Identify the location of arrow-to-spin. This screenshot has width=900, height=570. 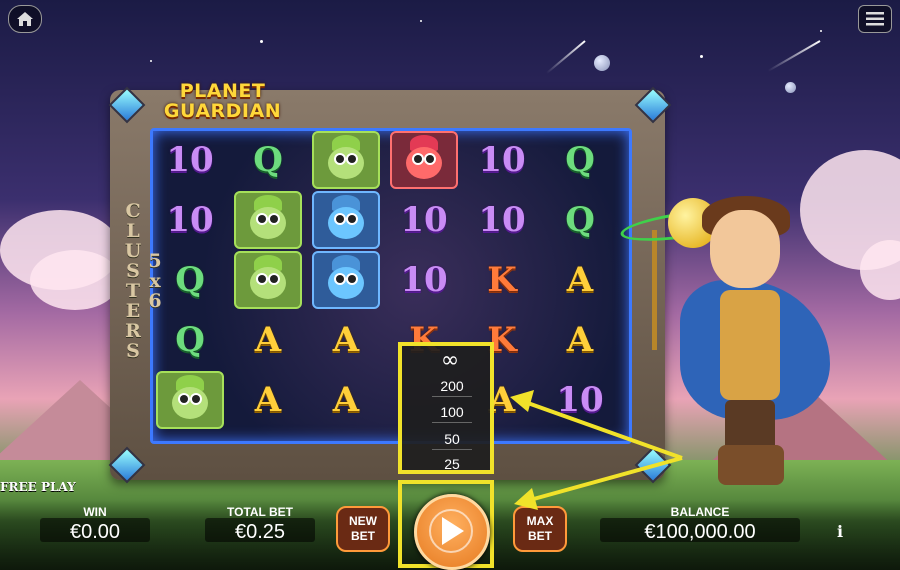
(606, 479).